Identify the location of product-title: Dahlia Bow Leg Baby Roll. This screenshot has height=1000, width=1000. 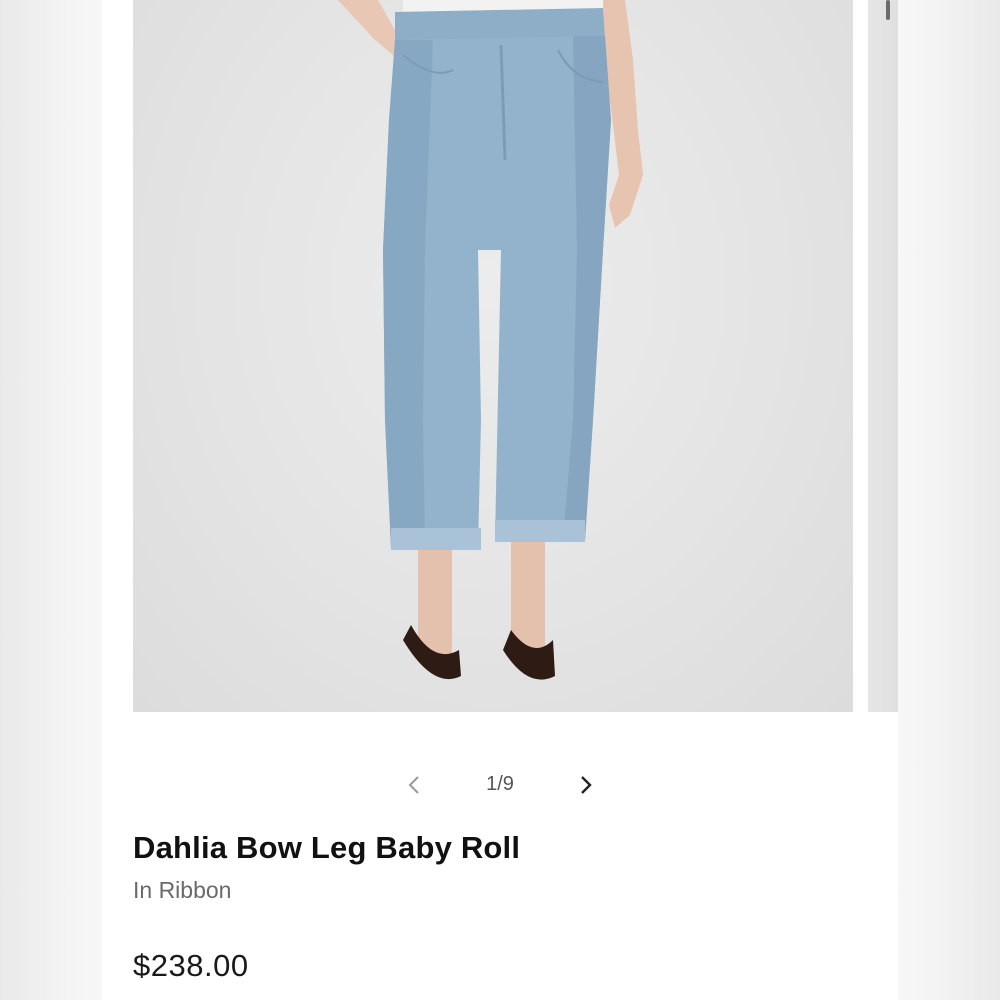
(327, 847).